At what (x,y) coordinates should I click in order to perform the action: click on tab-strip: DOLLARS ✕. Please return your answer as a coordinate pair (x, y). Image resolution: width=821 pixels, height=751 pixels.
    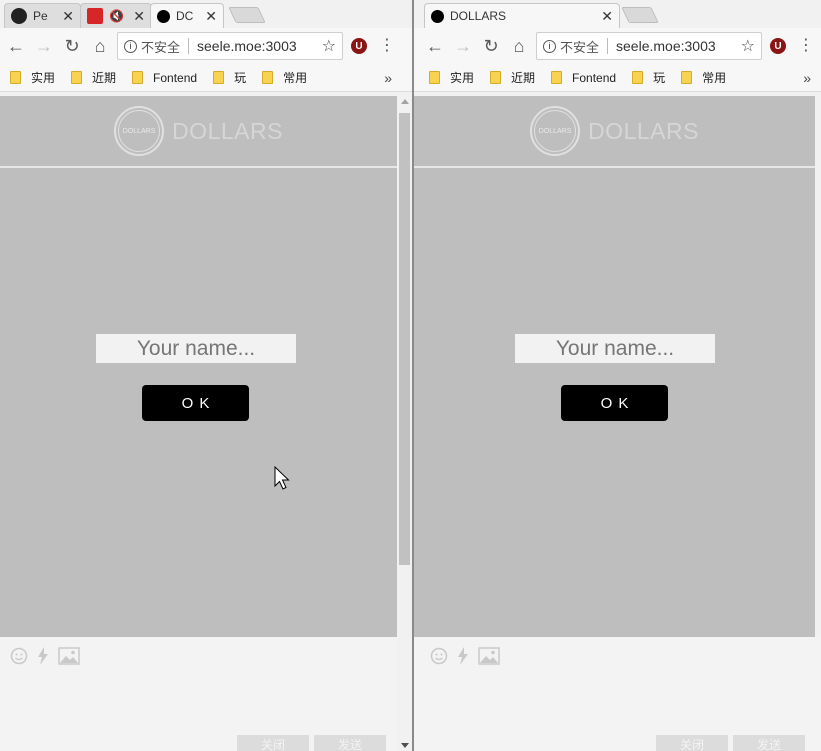
    Looking at the image, I should click on (617, 14).